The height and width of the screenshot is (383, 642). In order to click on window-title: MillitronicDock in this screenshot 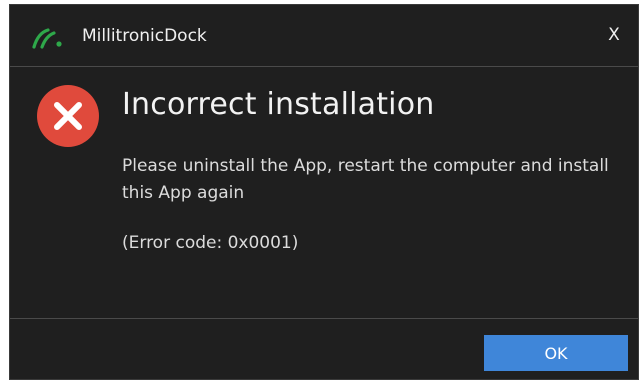, I will do `click(144, 36)`.